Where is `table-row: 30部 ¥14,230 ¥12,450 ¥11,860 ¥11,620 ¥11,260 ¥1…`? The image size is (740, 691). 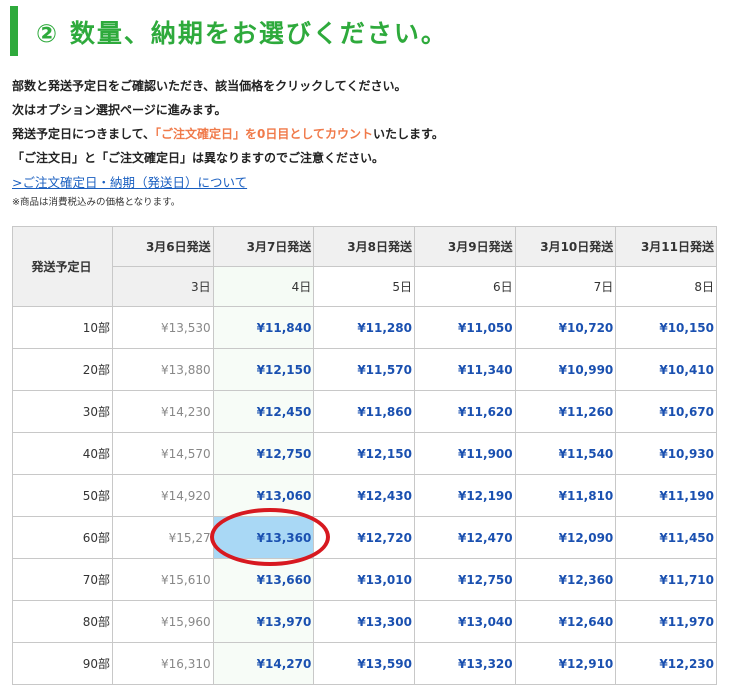
table-row: 30部 ¥14,230 ¥12,450 ¥11,860 ¥11,620 ¥11,260 ¥1… is located at coordinates (364, 411).